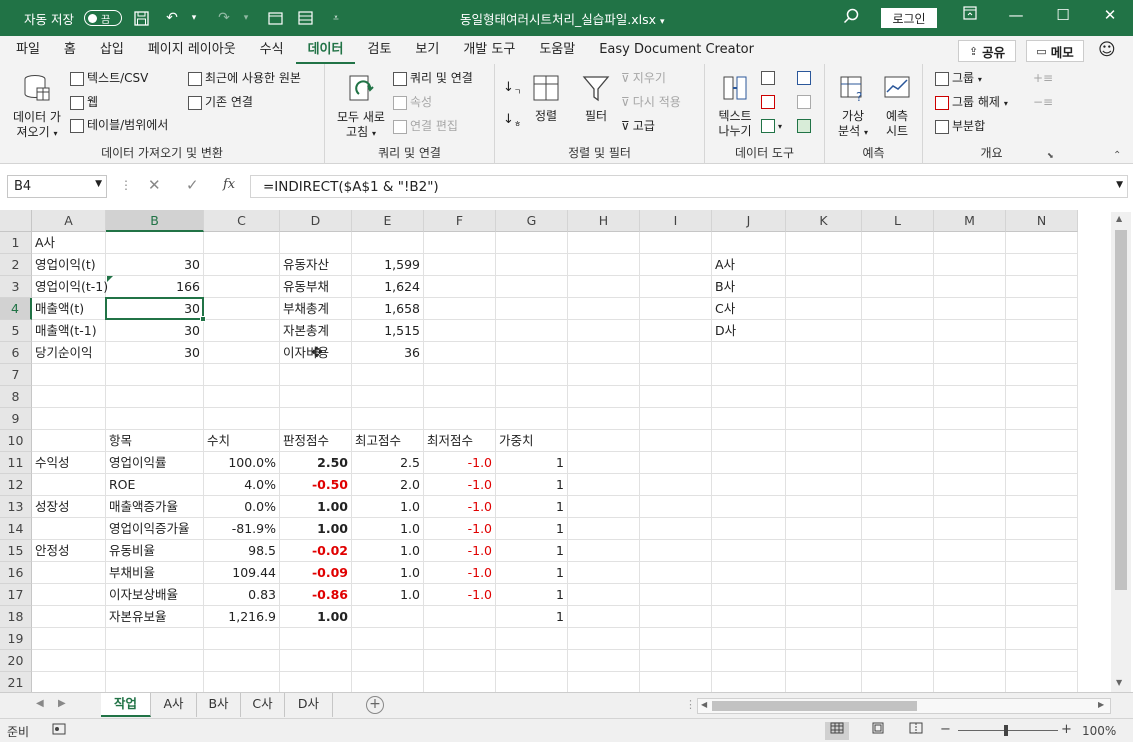  Describe the element at coordinates (824, 243) in the screenshot. I see `cell-k1` at that location.